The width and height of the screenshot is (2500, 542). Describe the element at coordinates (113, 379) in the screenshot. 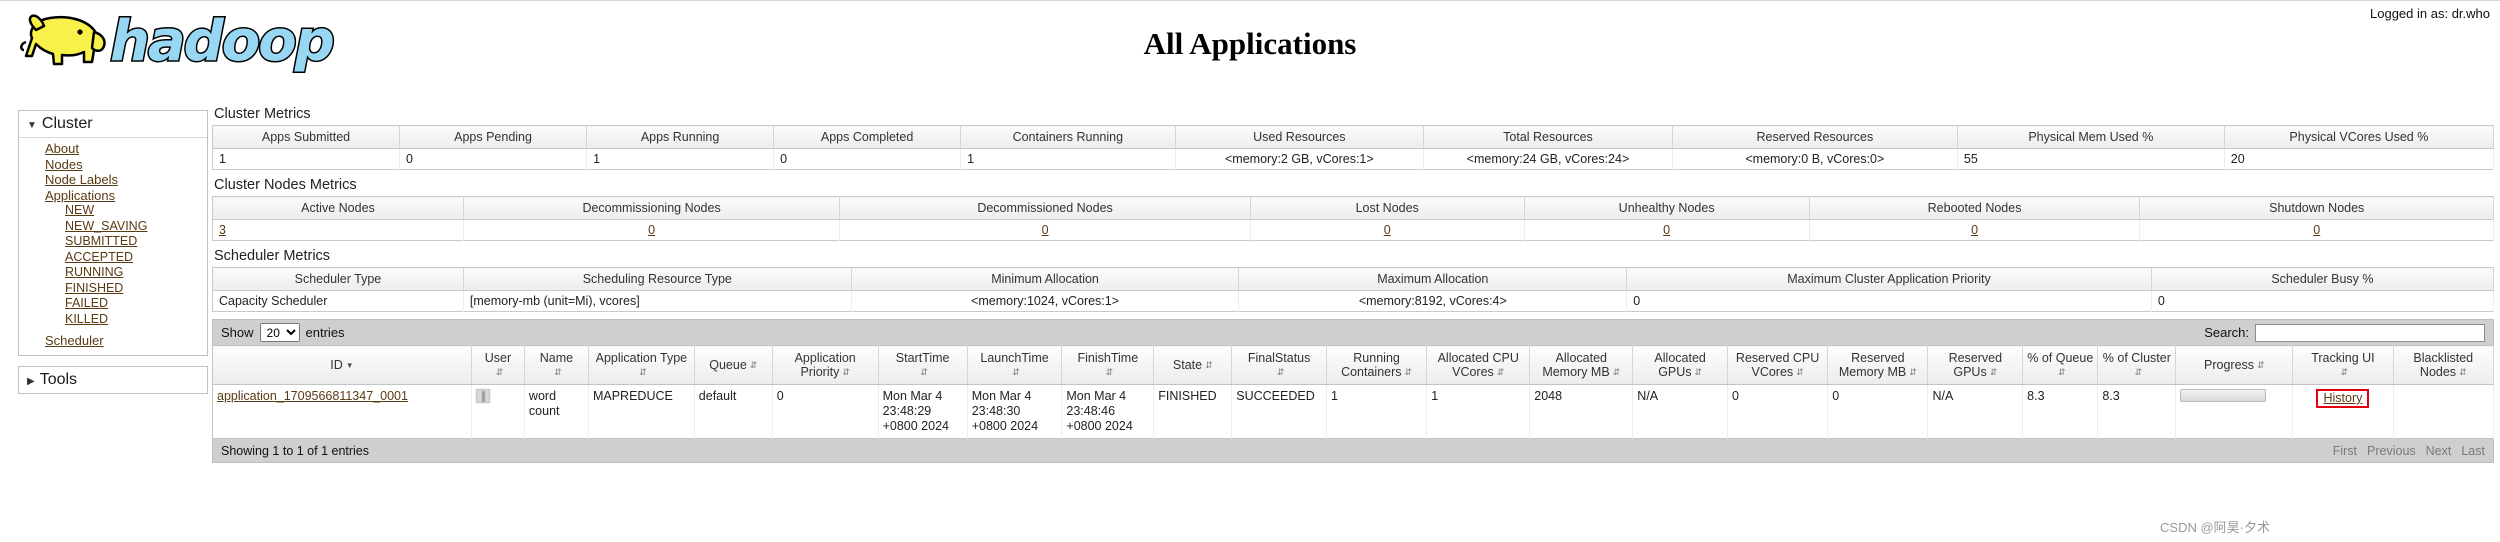

I see `tools-section-header: ▶ Tools` at that location.